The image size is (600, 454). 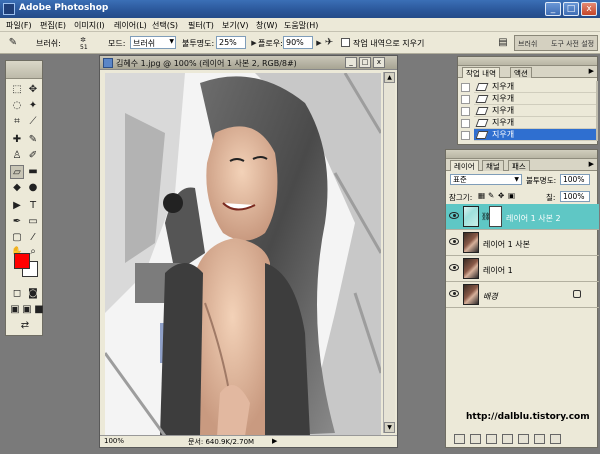 What do you see at coordinates (17, 294) in the screenshot?
I see `standard-mode-icon: ◻` at bounding box center [17, 294].